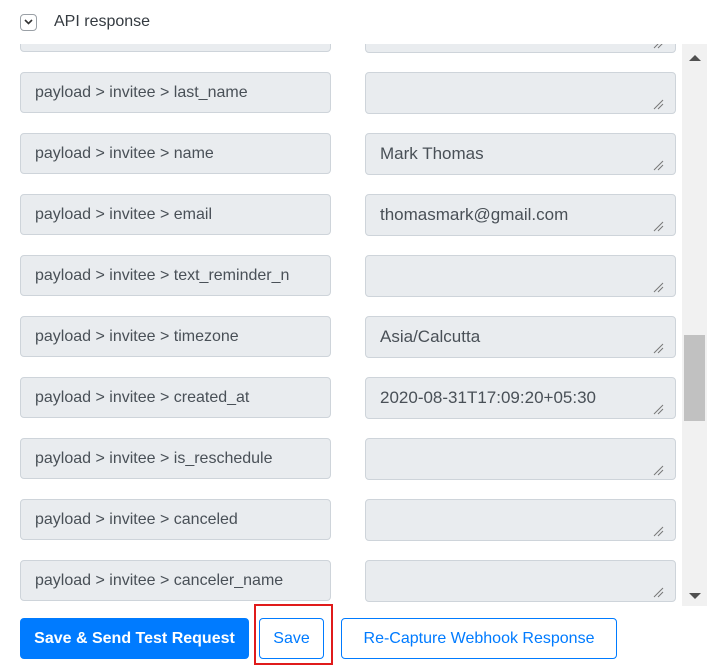 This screenshot has width=726, height=671. What do you see at coordinates (175, 336) in the screenshot?
I see `field-key: payload > invitee > timezone` at bounding box center [175, 336].